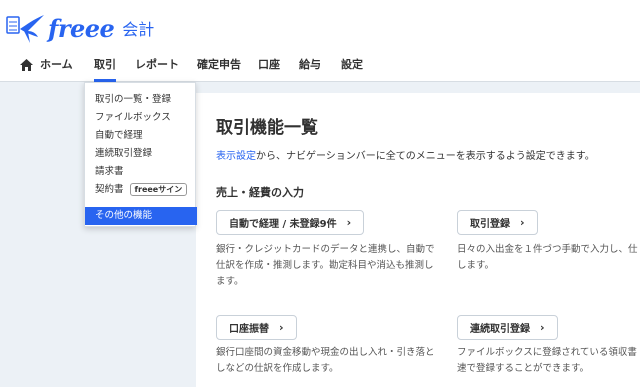  Describe the element at coordinates (123, 152) in the screenshot. I see `menu-item-continuous-entry: 連続取引登録` at that location.